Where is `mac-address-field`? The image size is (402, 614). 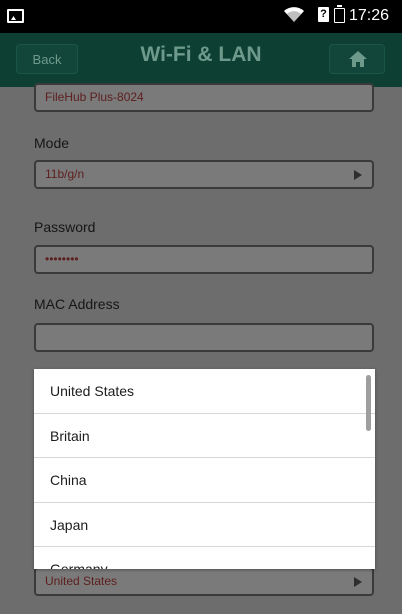 mac-address-field is located at coordinates (204, 337).